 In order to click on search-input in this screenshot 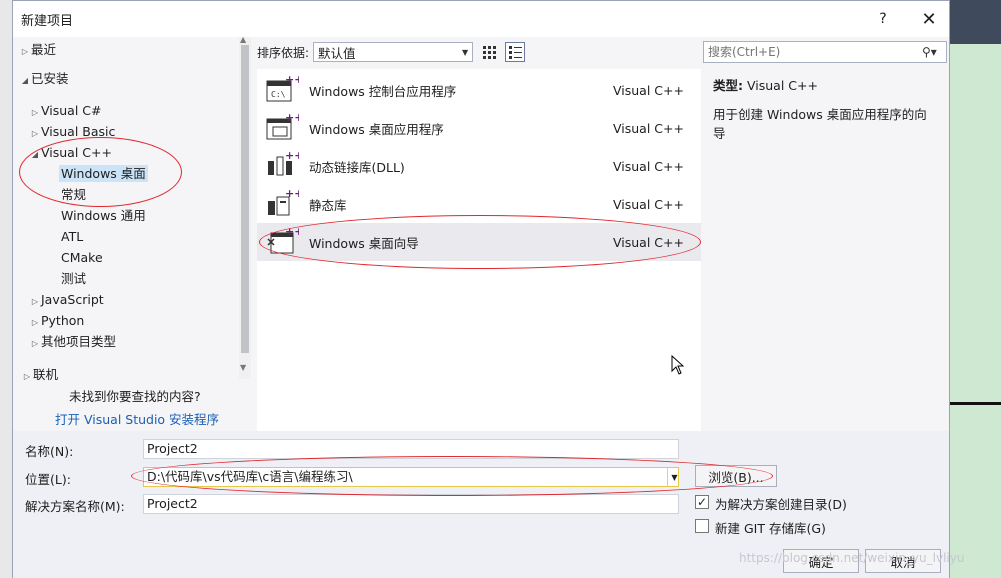, I will do `click(815, 52)`.